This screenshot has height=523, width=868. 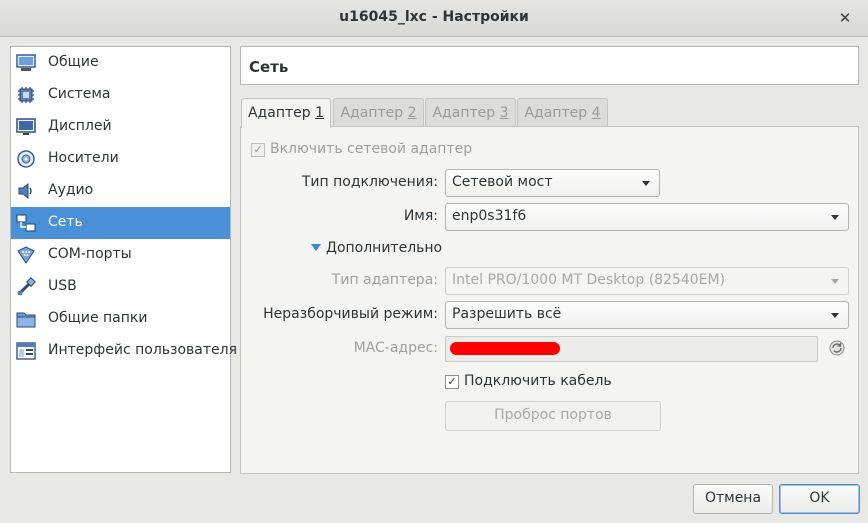 I want to click on adapter-name-label: Имя:, so click(x=420, y=216).